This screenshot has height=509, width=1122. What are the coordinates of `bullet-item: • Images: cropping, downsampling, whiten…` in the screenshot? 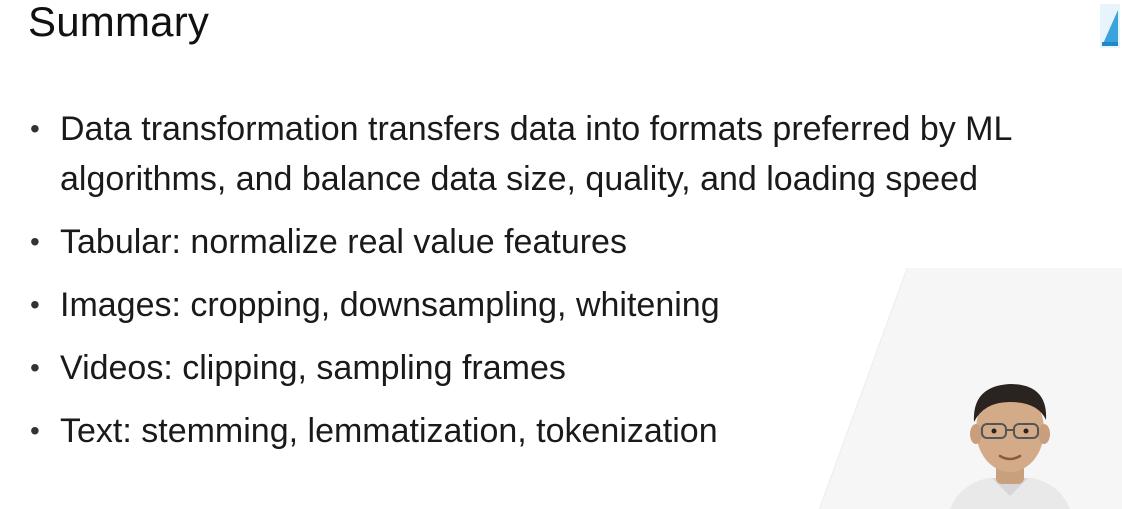 It's located at (564, 305).